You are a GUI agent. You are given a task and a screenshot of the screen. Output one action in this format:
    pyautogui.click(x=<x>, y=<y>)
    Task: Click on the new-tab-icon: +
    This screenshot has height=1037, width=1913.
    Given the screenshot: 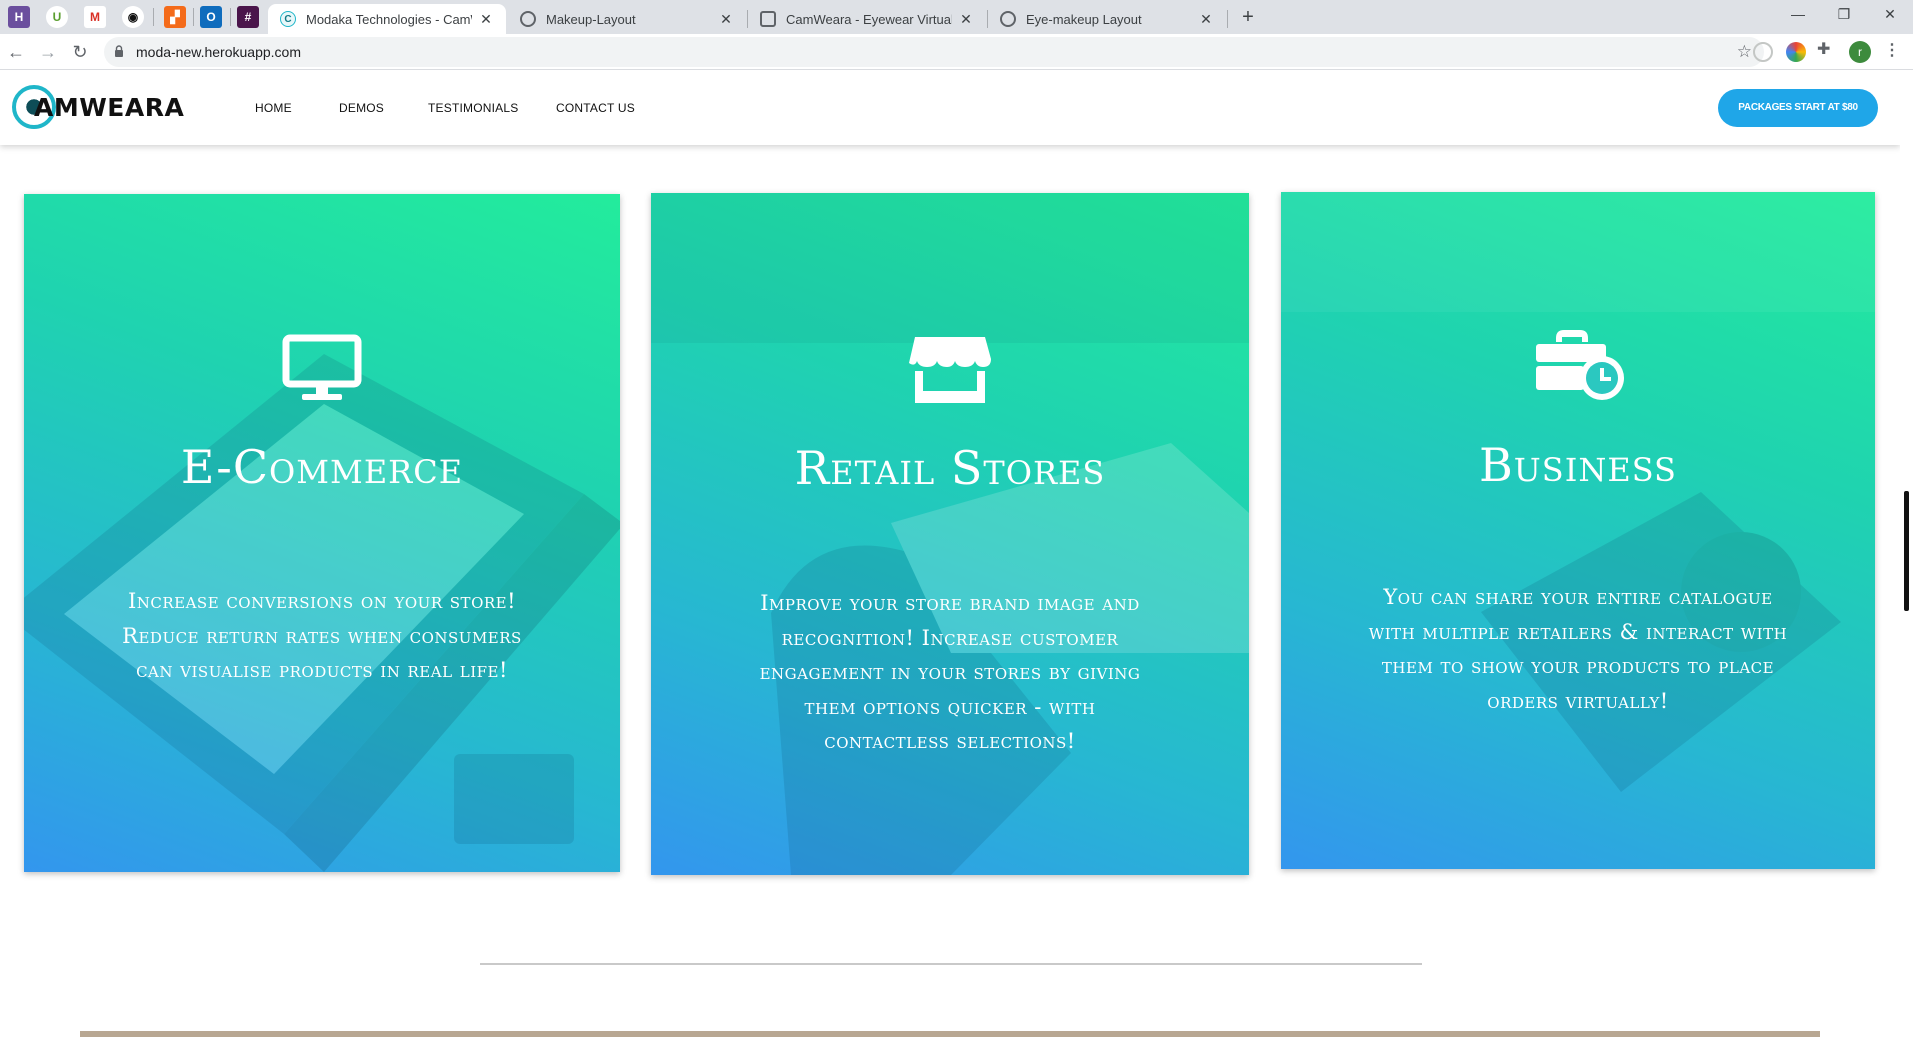 What is the action you would take?
    pyautogui.click(x=1248, y=17)
    